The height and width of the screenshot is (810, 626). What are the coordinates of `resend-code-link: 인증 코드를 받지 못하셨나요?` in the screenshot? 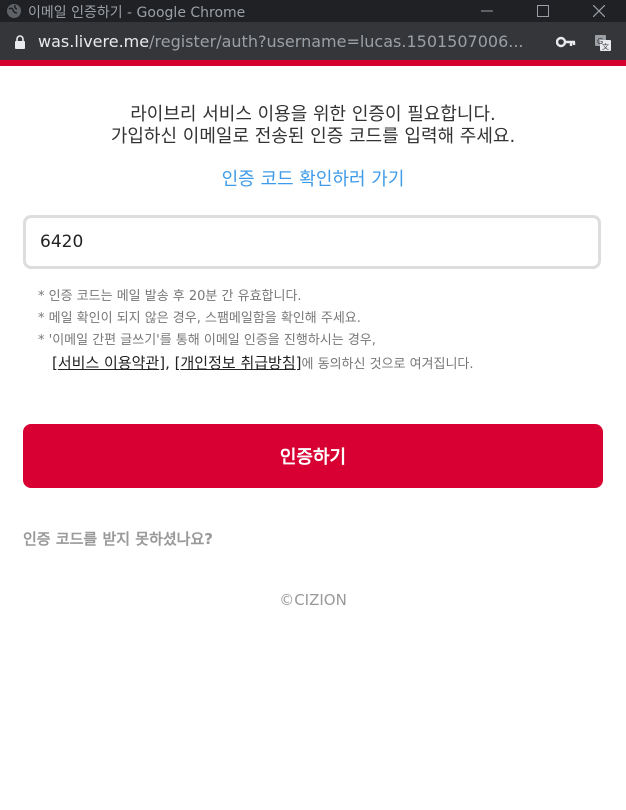 It's located at (118, 538).